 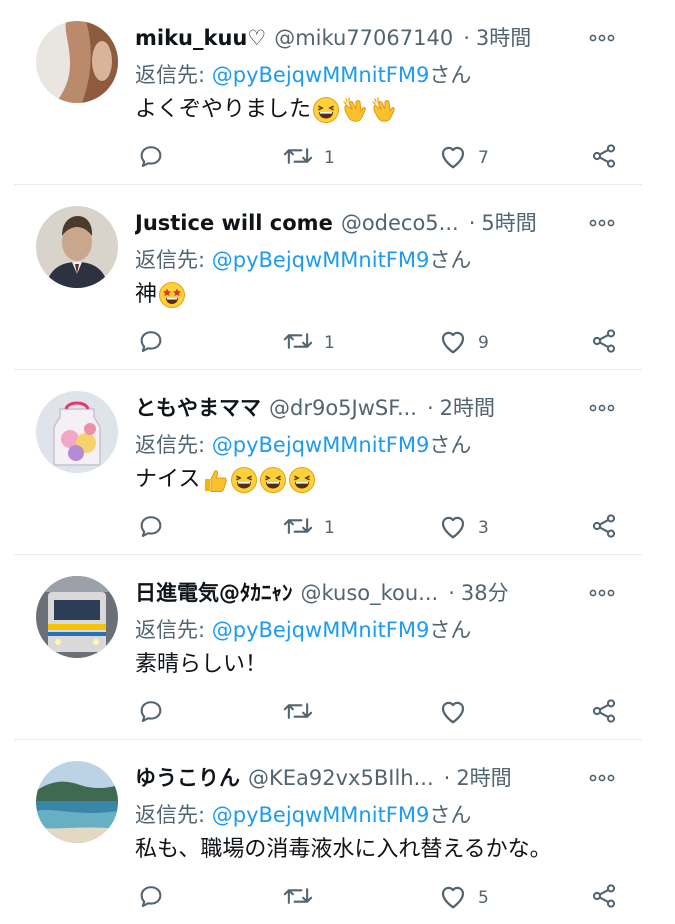 I want to click on action-bar: 19, so click(x=380, y=343).